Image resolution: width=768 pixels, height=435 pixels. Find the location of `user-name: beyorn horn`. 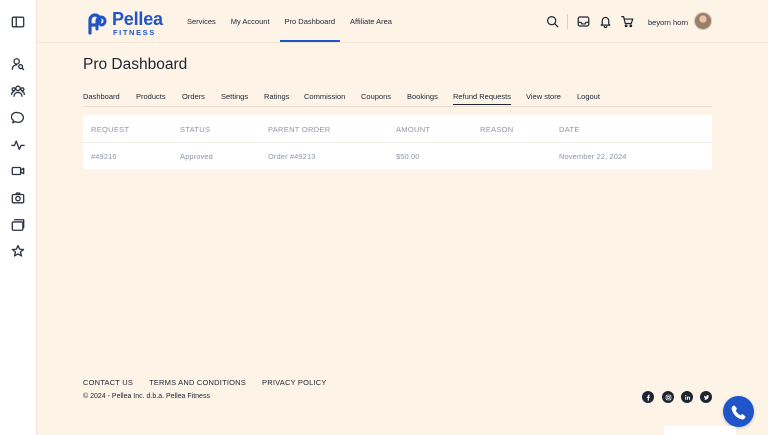

user-name: beyorn horn is located at coordinates (668, 22).